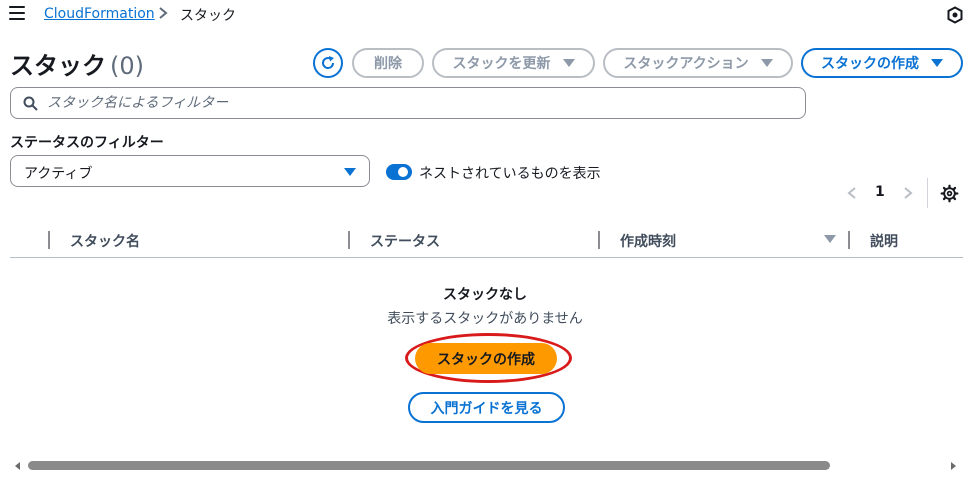 This screenshot has width=970, height=481. I want to click on search-input, so click(417, 103).